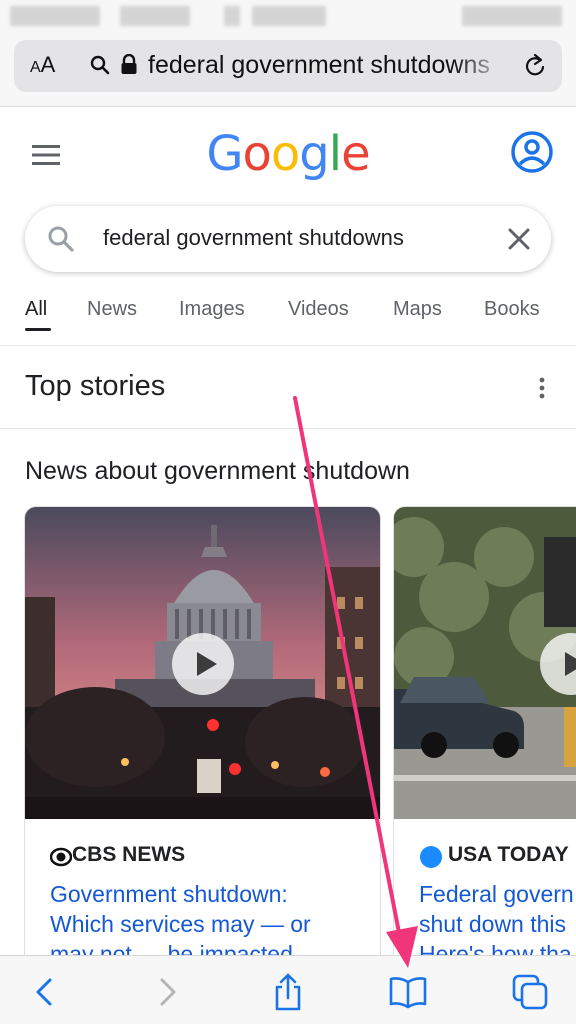  Describe the element at coordinates (212, 309) in the screenshot. I see `tab-images: Images` at that location.